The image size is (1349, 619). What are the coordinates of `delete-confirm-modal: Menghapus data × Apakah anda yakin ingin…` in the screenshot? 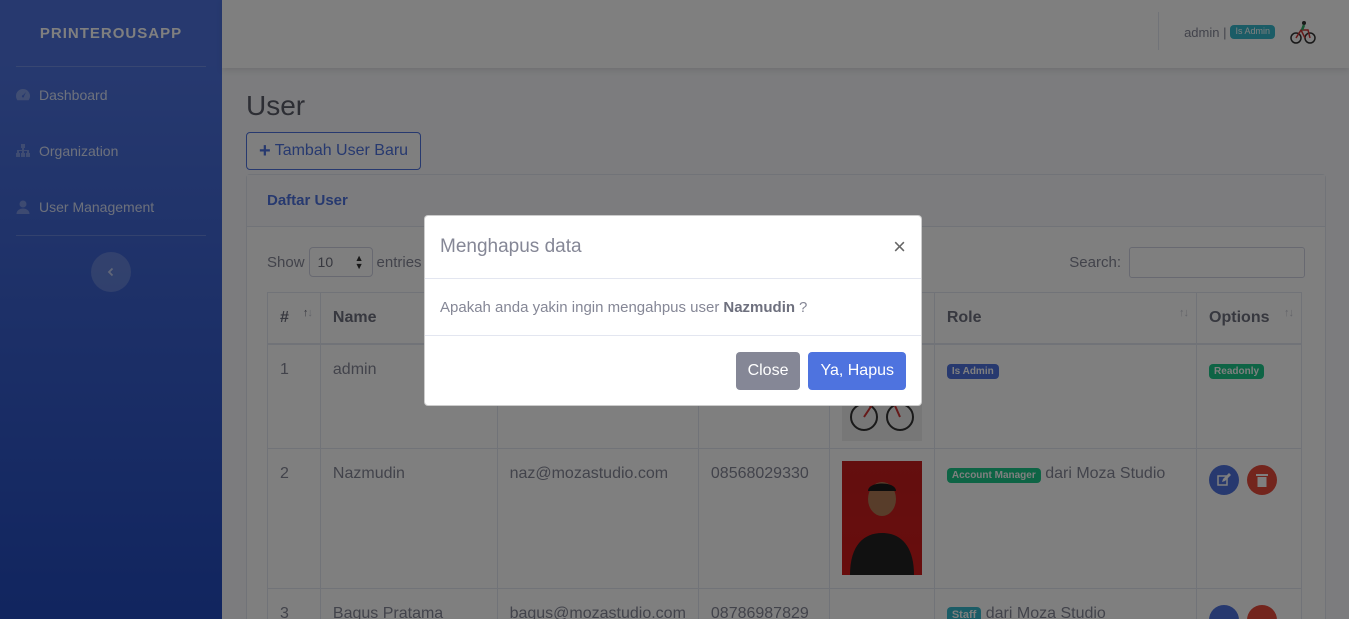 It's located at (673, 310).